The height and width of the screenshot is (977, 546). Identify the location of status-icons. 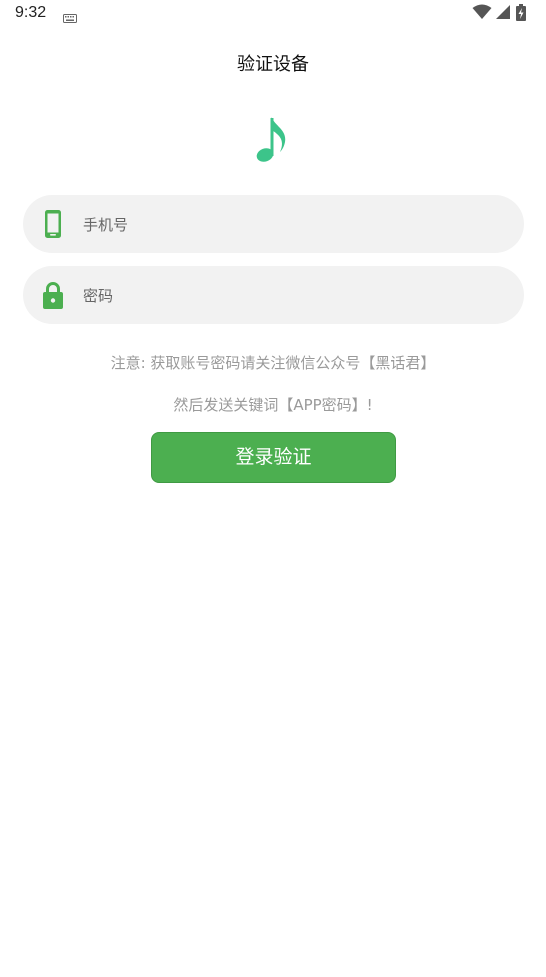
(502, 13).